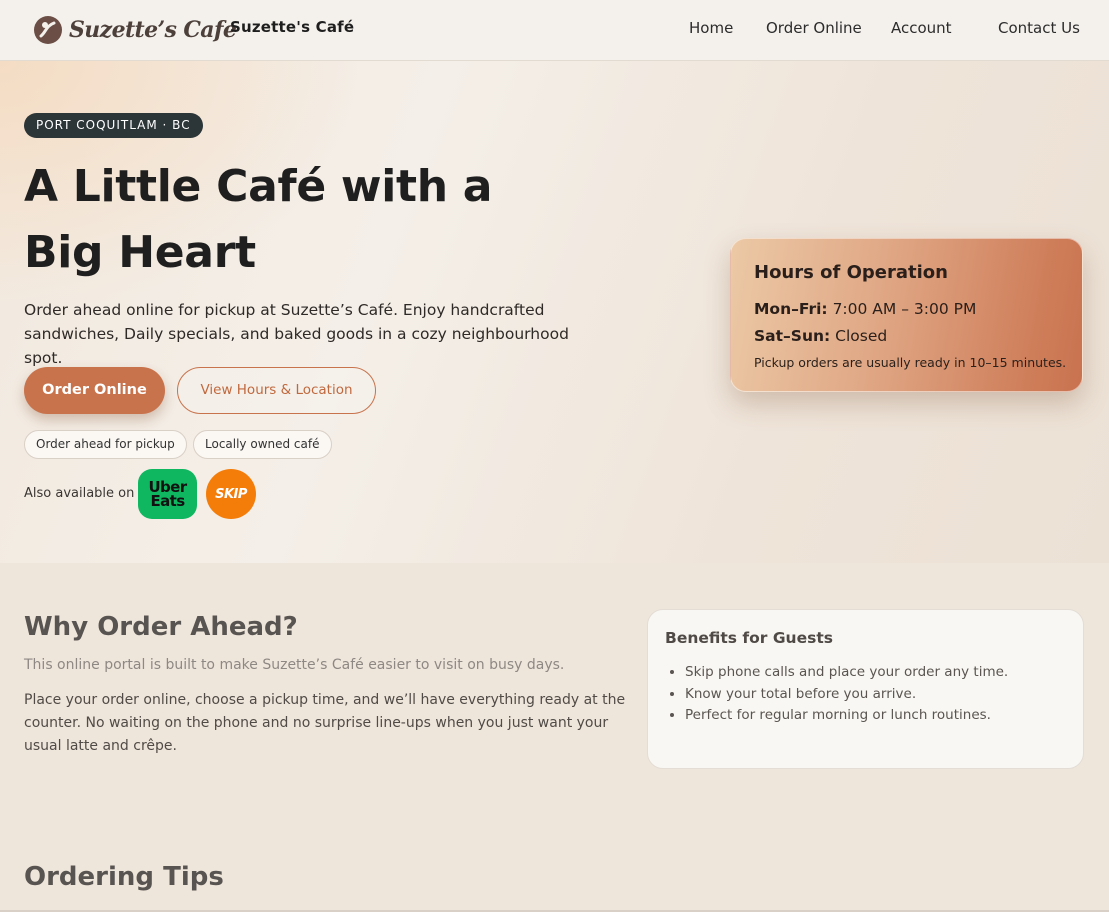 The width and height of the screenshot is (1109, 912). I want to click on why-order-ahead-heading: Why Order Ahead?, so click(161, 627).